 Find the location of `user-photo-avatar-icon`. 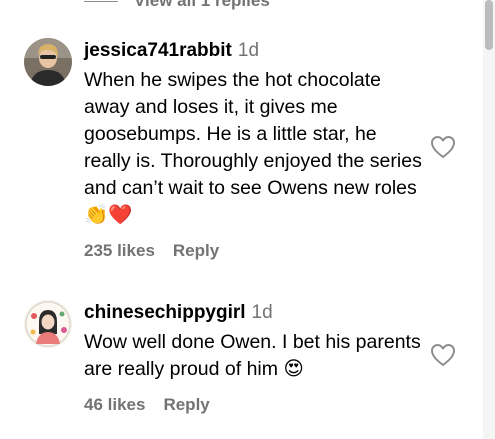

user-photo-avatar-icon is located at coordinates (48, 62).